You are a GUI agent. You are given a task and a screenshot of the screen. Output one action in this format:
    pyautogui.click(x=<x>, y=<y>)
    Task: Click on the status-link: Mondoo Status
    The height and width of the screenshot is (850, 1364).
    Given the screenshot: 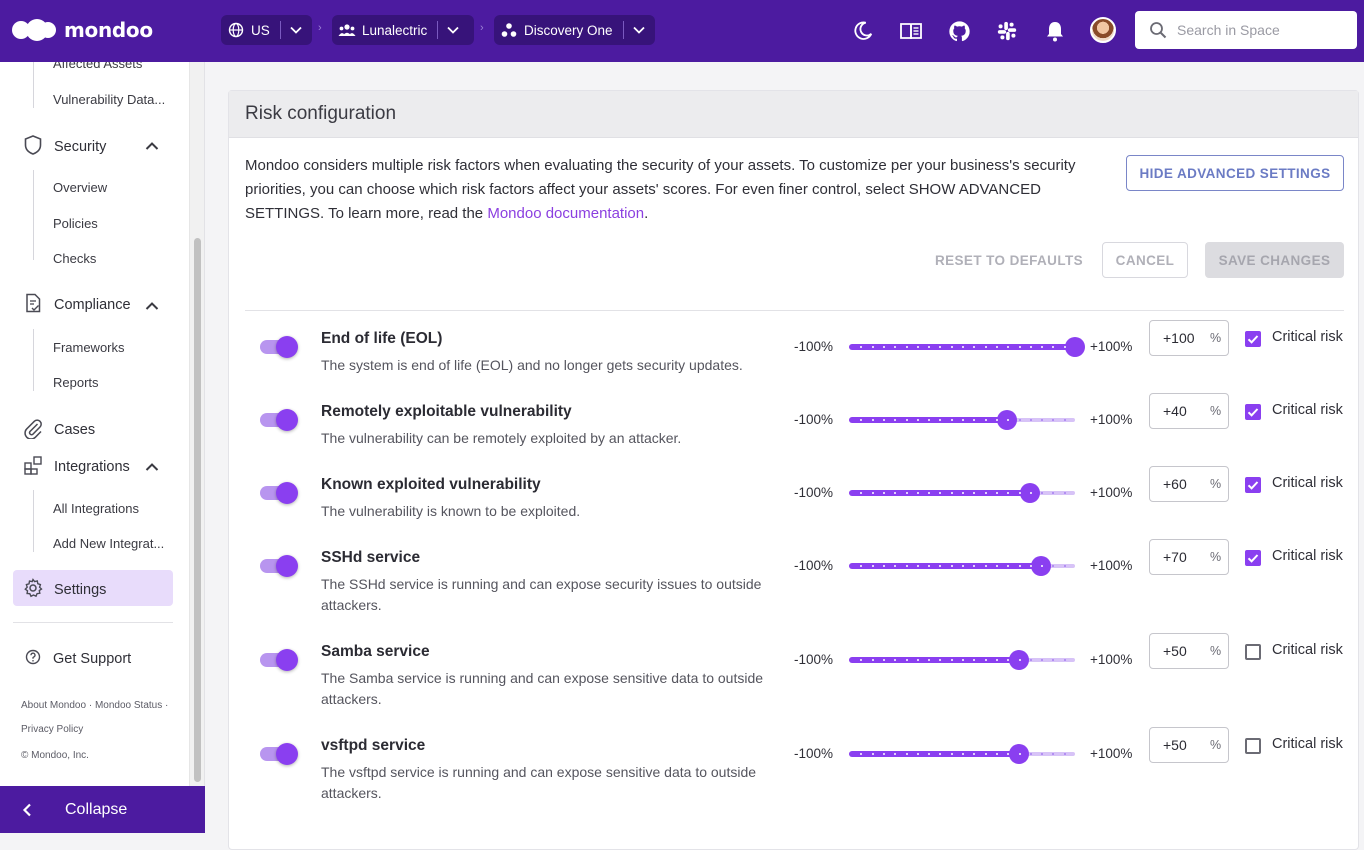 What is the action you would take?
    pyautogui.click(x=128, y=705)
    